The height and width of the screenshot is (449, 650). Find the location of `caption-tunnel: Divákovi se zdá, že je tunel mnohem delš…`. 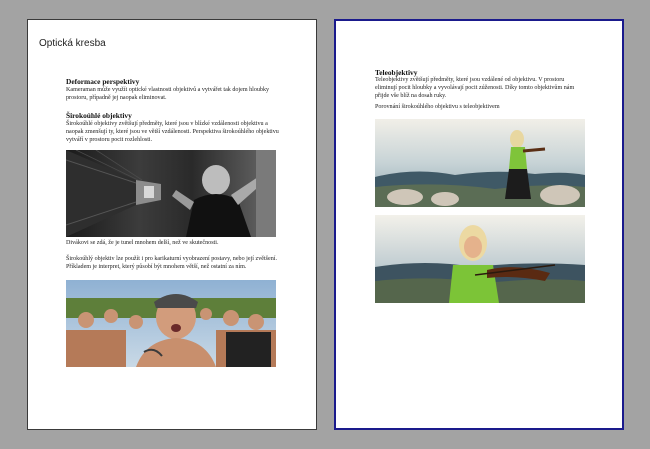

caption-tunnel: Divákovi se zdá, že je tunel mnohem delš… is located at coordinates (142, 243).